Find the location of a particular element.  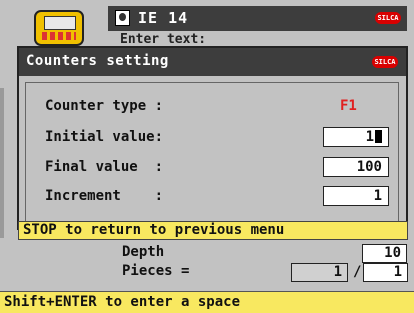

window-title: IE 14 is located at coordinates (163, 18).